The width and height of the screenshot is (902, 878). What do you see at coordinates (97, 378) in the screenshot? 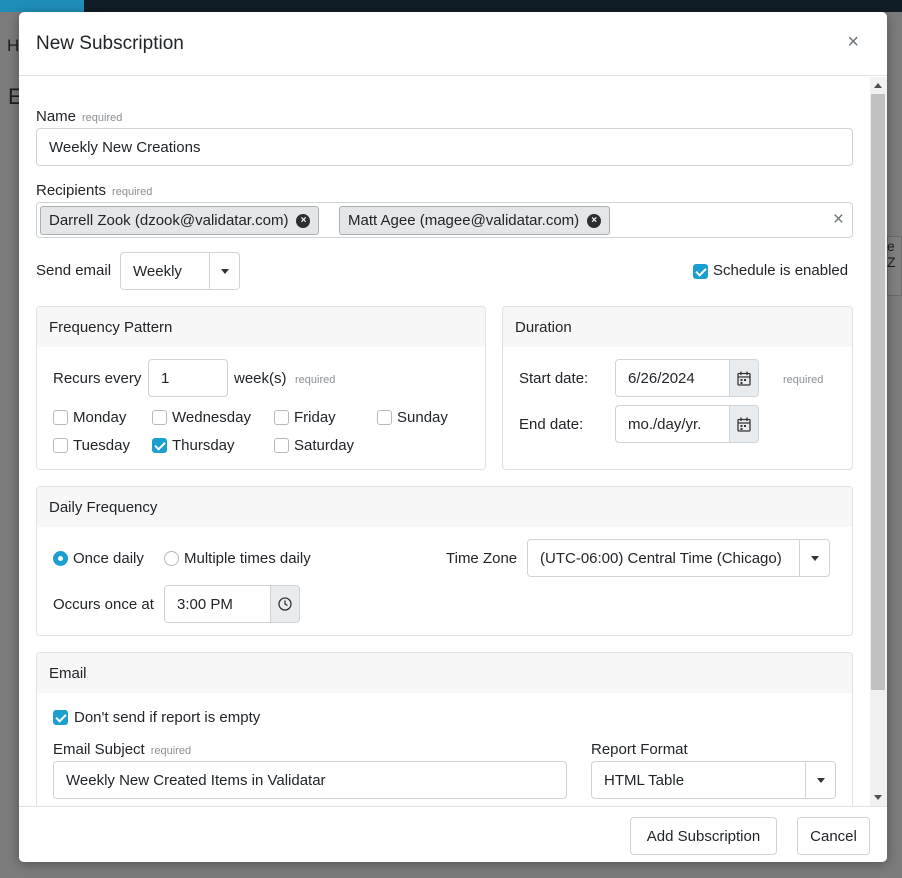
I see `recurs-every-label: Recurs every` at bounding box center [97, 378].